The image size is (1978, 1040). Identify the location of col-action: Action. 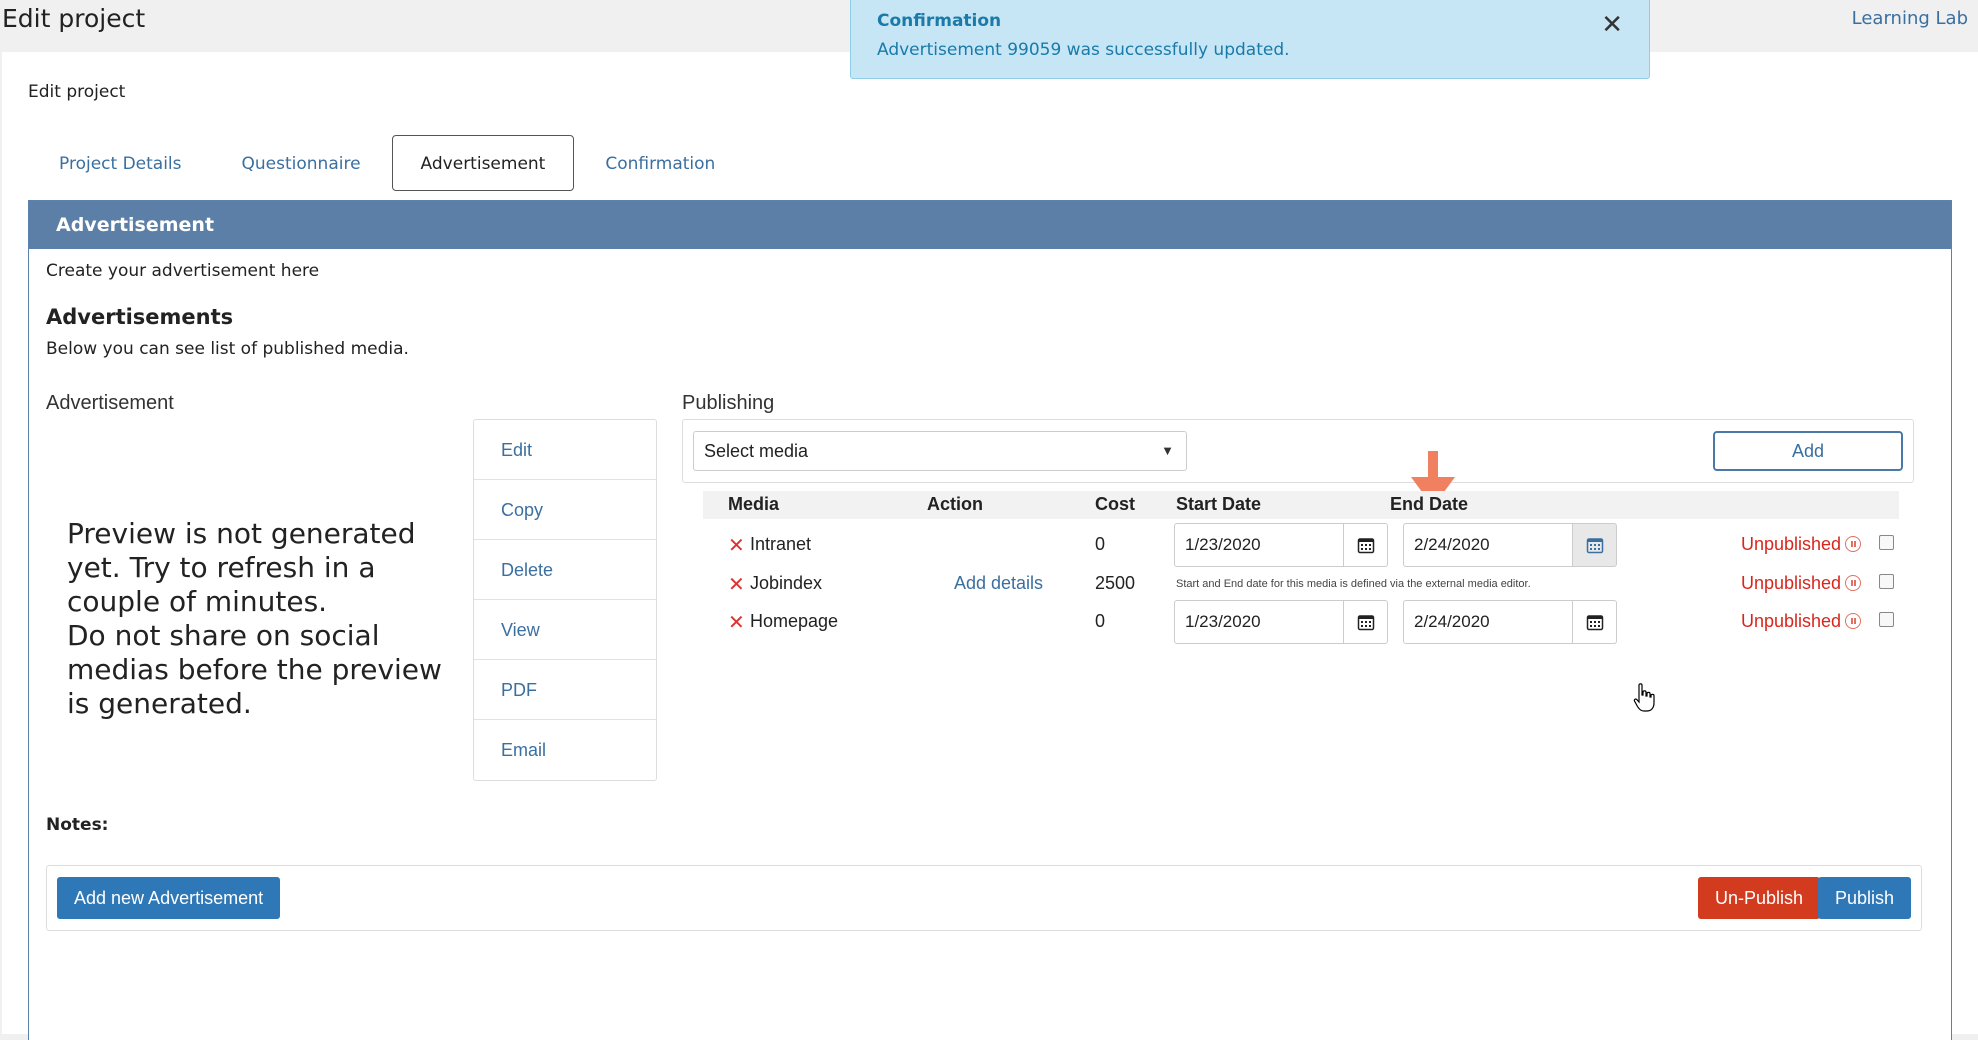
(955, 504).